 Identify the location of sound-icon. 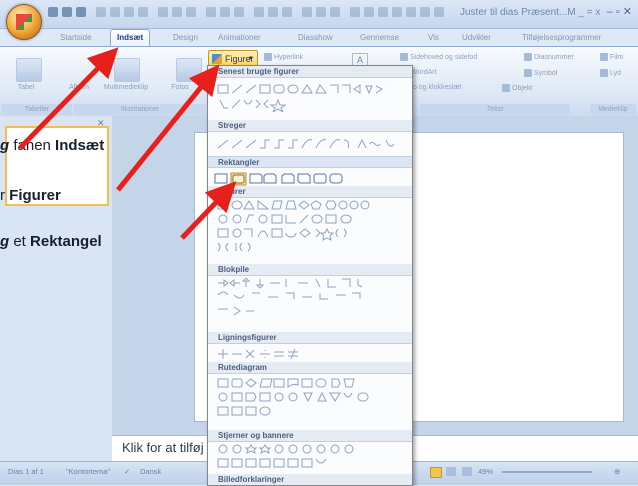
(604, 73).